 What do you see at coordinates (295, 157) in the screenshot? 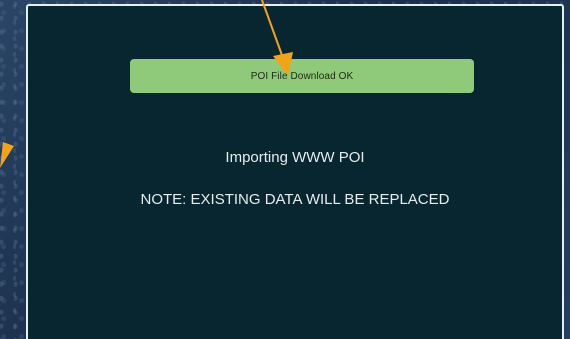
I see `import-title: Importing WWW POI` at bounding box center [295, 157].